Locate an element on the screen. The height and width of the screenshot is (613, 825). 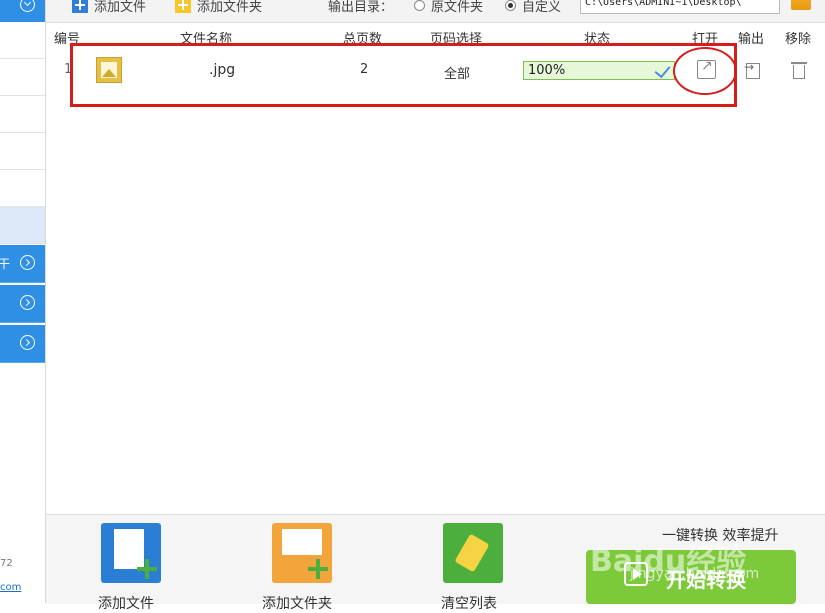
table-header: 编号 文件名称 总页数 页码选择 状态 打开 输出 移除 is located at coordinates (435, 36).